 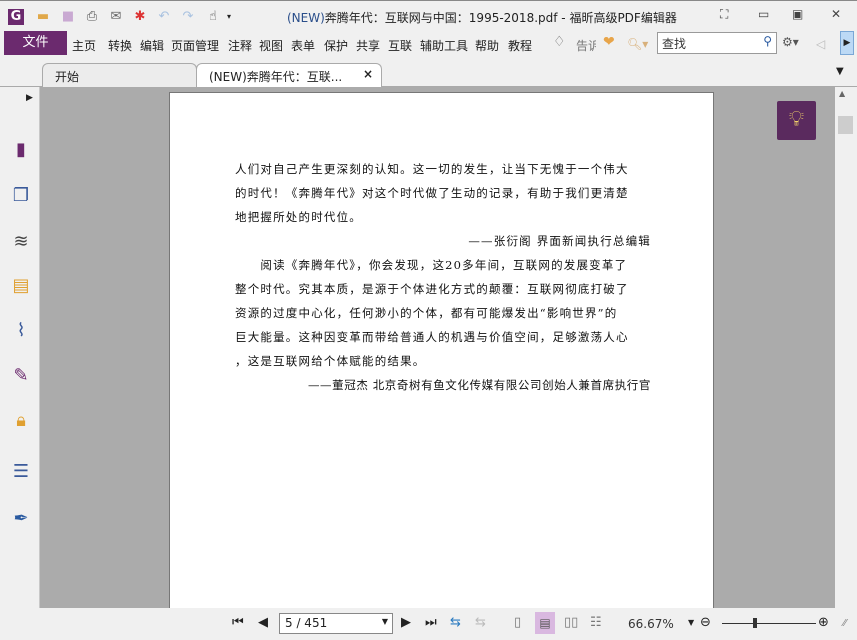 What do you see at coordinates (520, 45) in the screenshot?
I see `menu-tutorial: 教程` at bounding box center [520, 45].